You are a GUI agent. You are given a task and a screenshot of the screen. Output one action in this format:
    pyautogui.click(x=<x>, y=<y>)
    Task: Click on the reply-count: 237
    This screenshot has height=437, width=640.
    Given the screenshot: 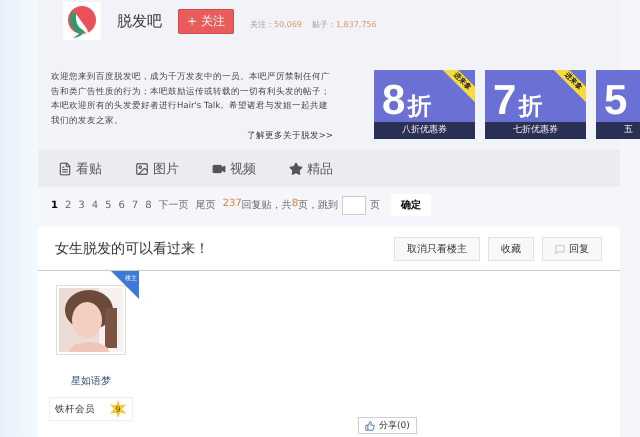 What is the action you would take?
    pyautogui.click(x=232, y=204)
    